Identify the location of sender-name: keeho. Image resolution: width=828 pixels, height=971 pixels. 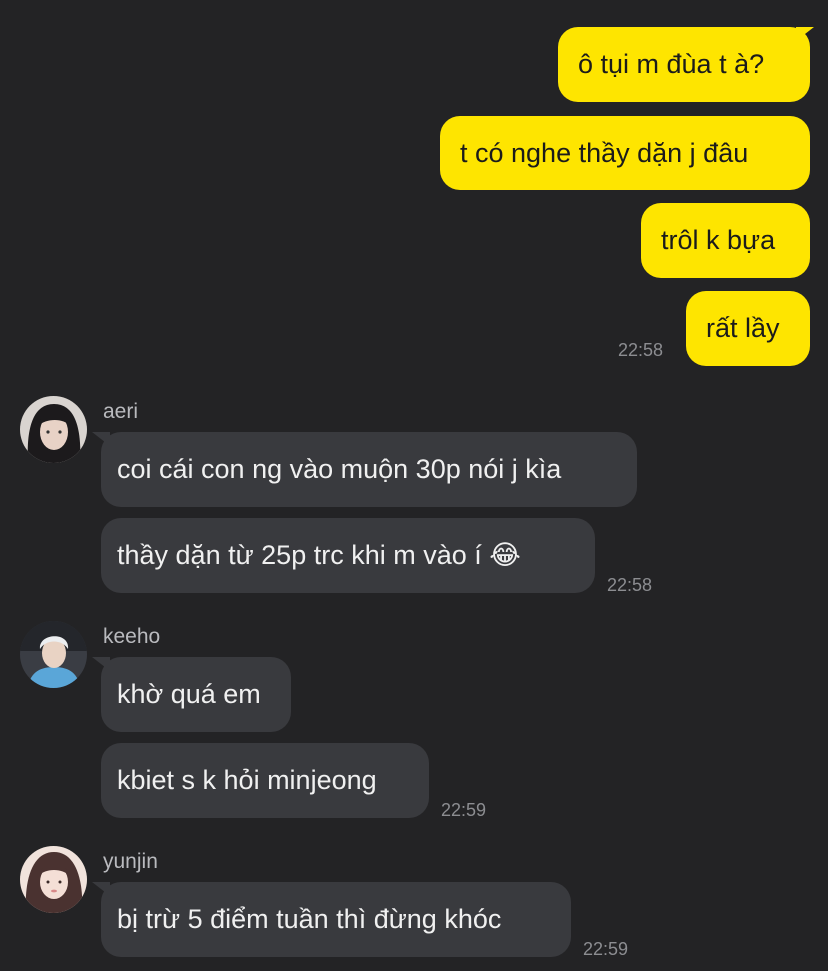
(132, 636).